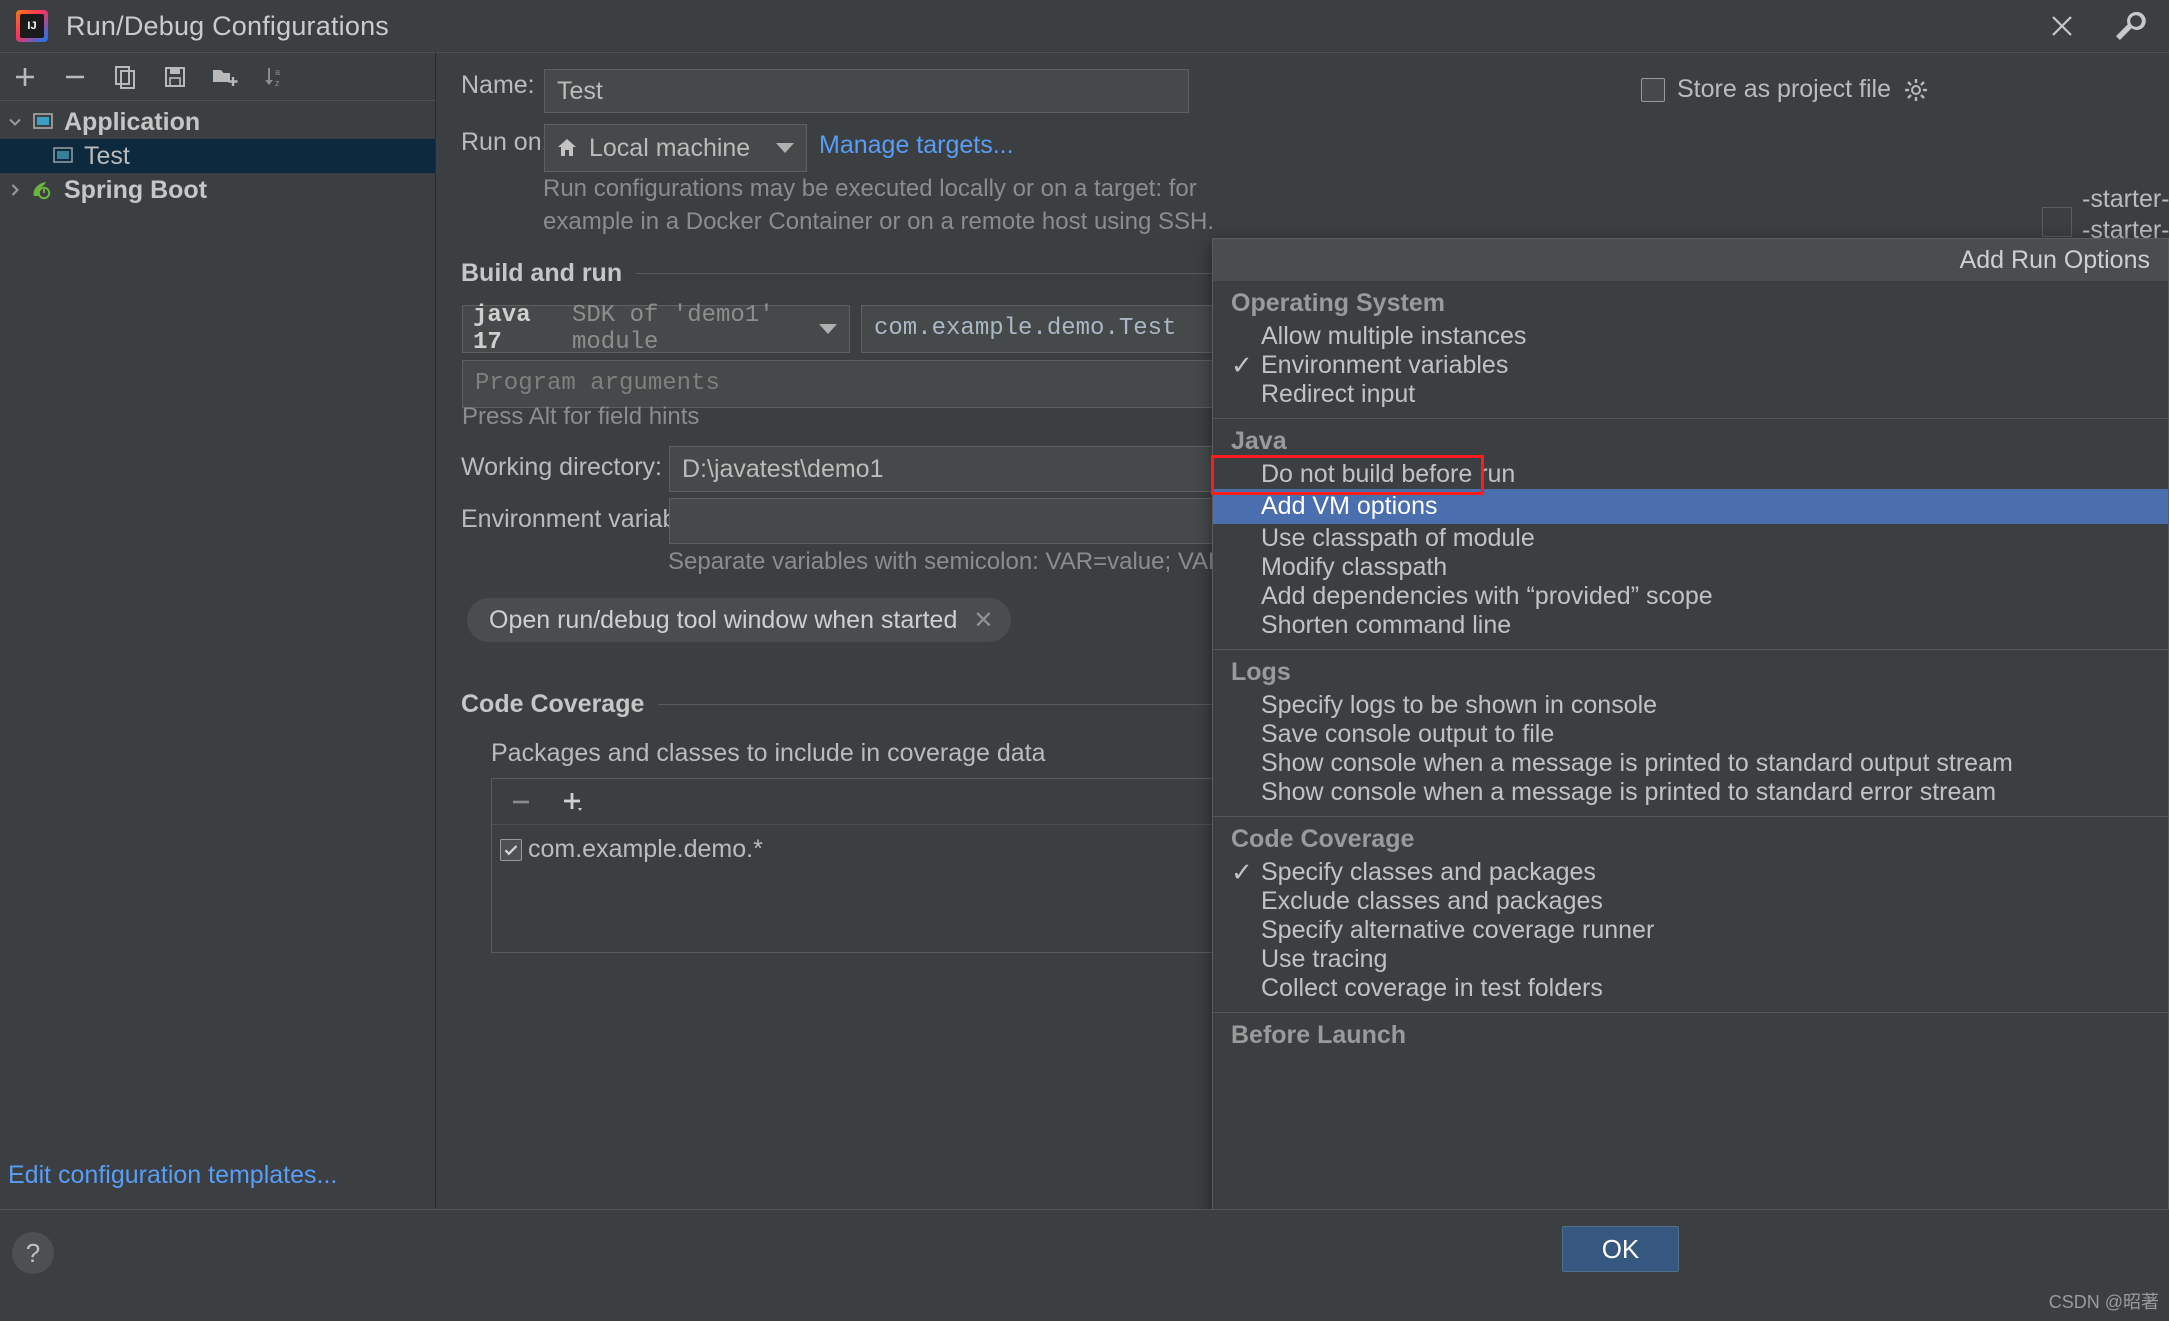  I want to click on tree-item-test: Test, so click(217, 156).